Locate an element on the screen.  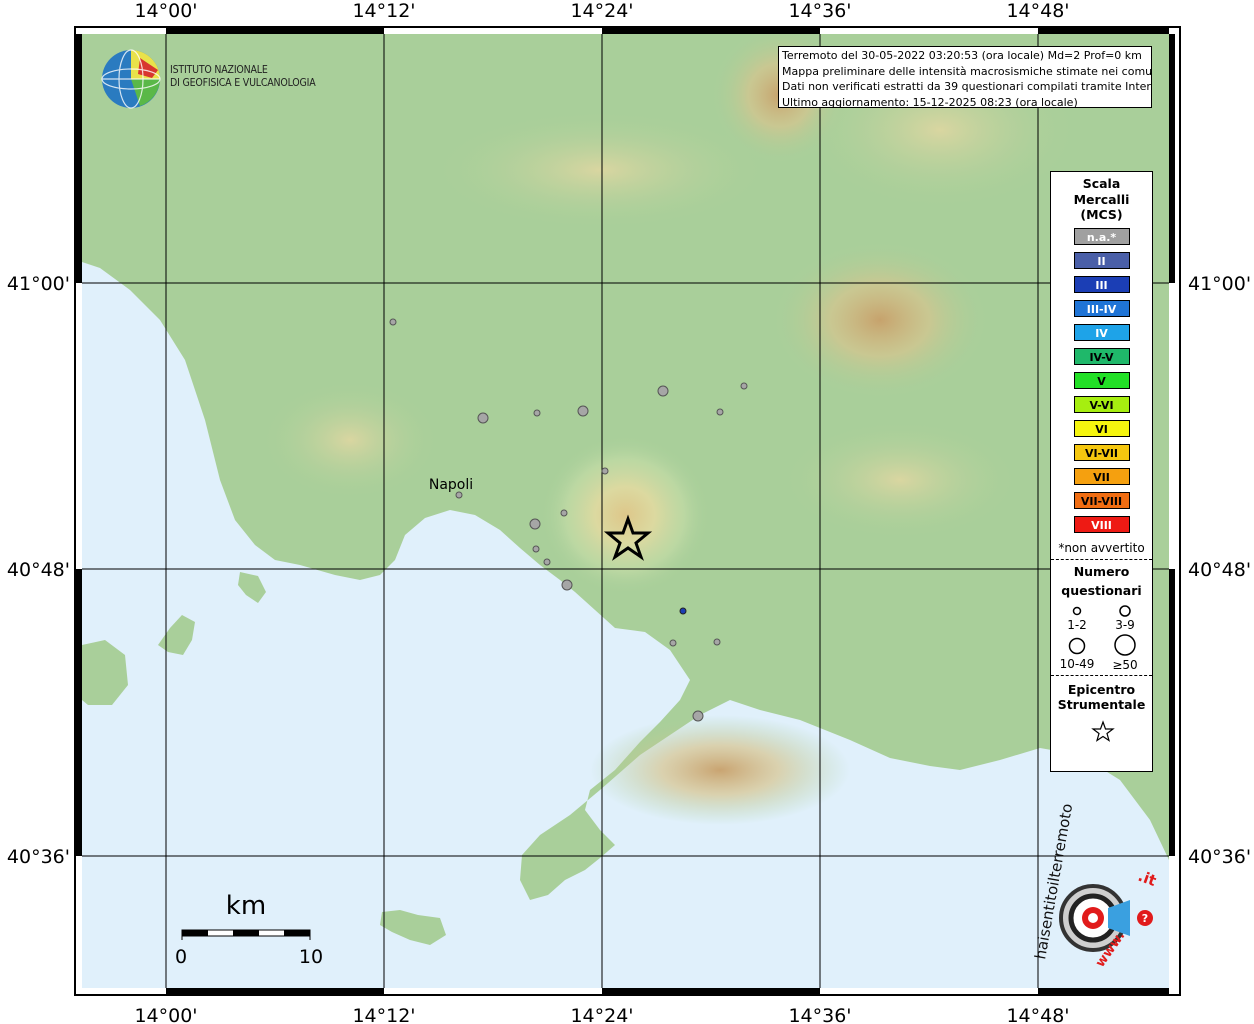
lat-label-left: 41°00' is located at coordinates (38, 284).